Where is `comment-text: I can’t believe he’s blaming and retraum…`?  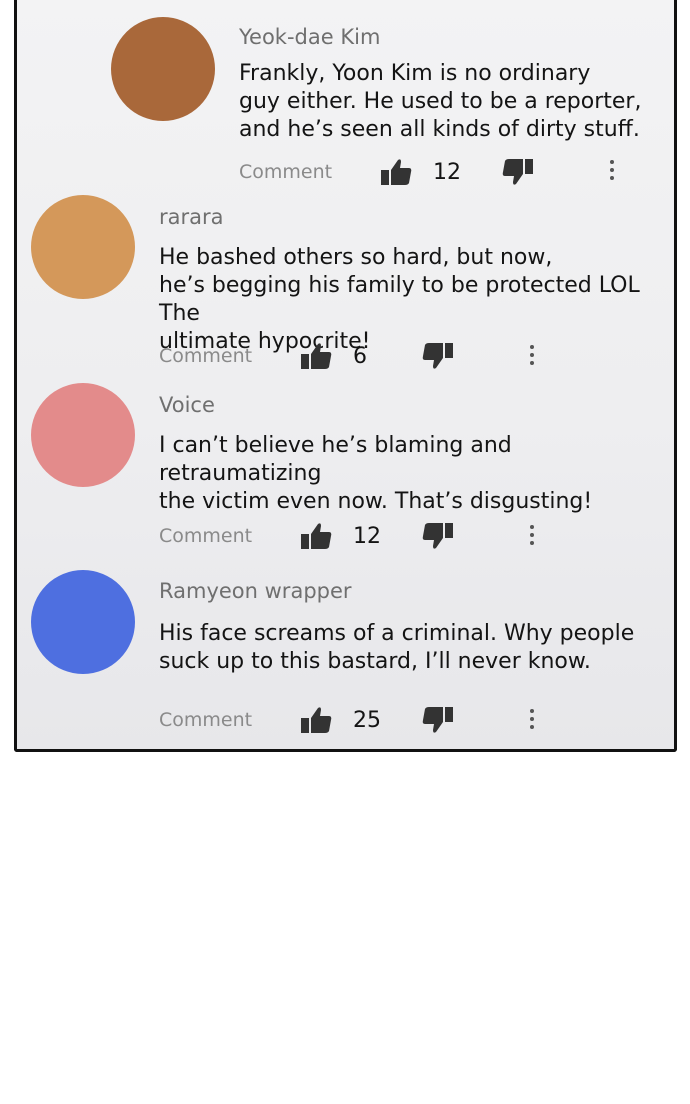
comment-text: I can’t believe he’s blaming and retraum… is located at coordinates (376, 473).